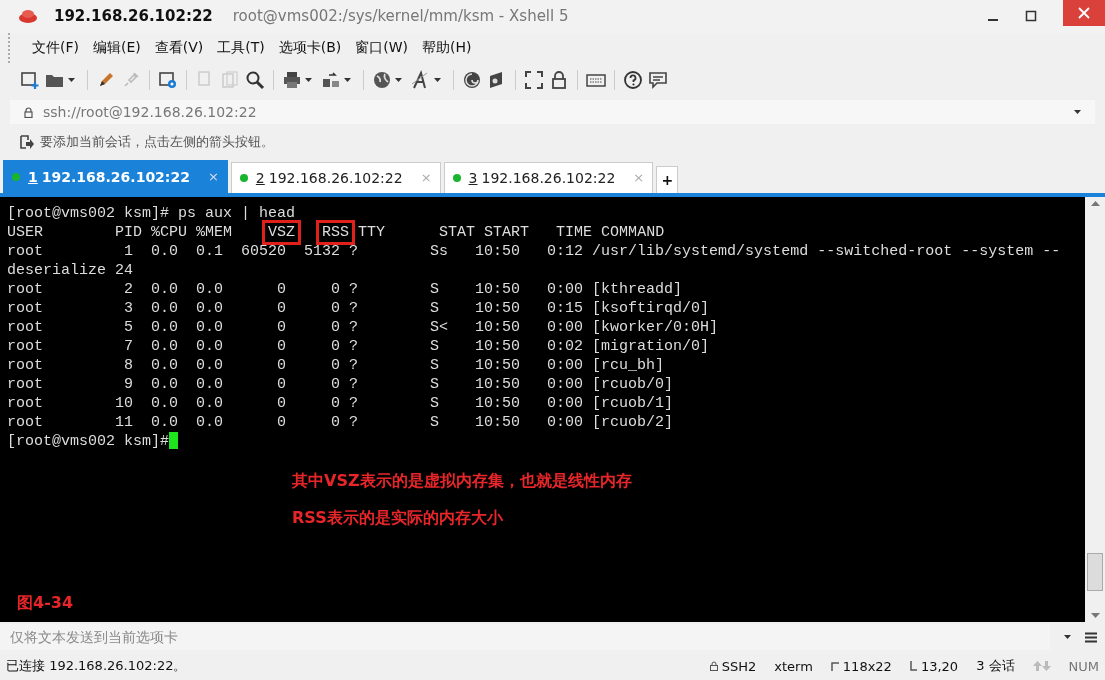  I want to click on terminal-line: USER PID %CPU %MEM, so click(120, 232).